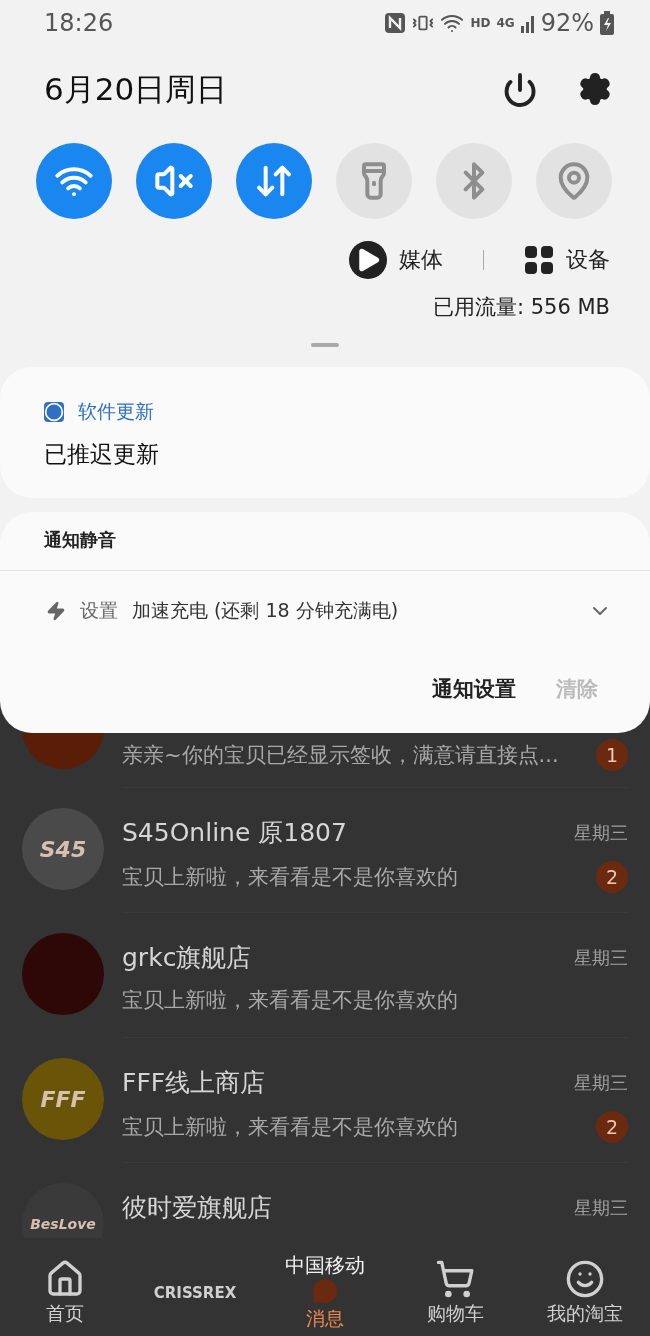 The image size is (650, 1336). I want to click on notification-text: 已推迟更新, so click(101, 454).